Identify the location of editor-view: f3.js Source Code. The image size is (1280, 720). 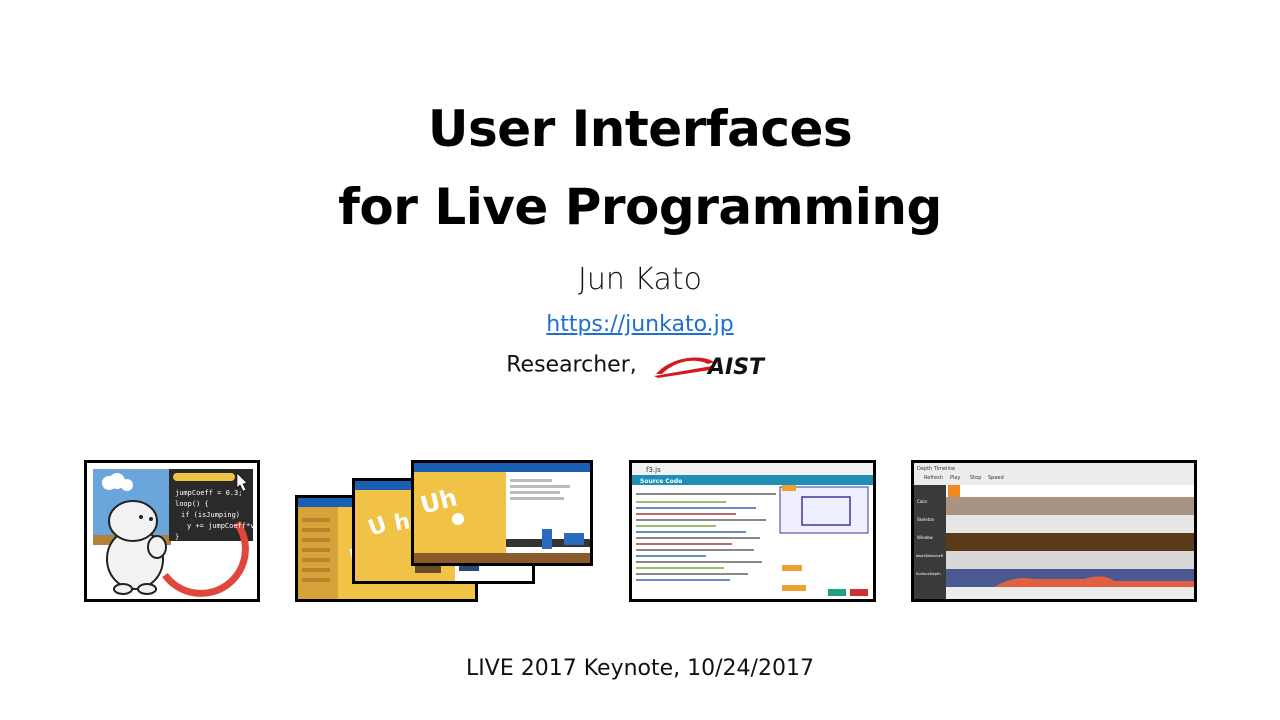
(752, 531).